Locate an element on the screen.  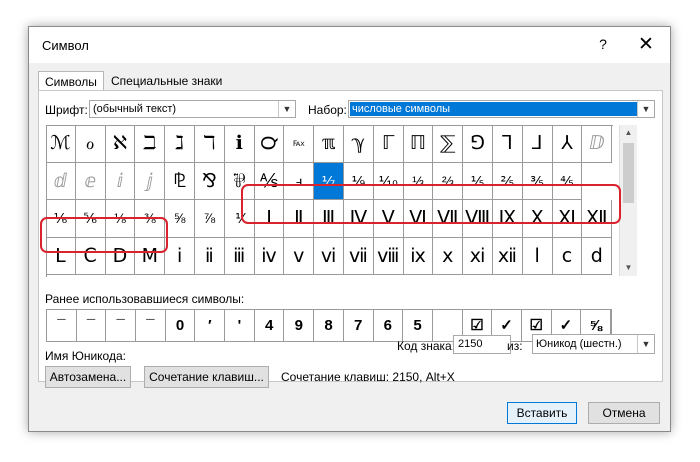
recent-symbols: ¯ ¯ ¯ ¯ 0 ′ ' 4 9 8 7 6 5 ☑ ✓ ☑ ✓ ⅝ is located at coordinates (329, 325).